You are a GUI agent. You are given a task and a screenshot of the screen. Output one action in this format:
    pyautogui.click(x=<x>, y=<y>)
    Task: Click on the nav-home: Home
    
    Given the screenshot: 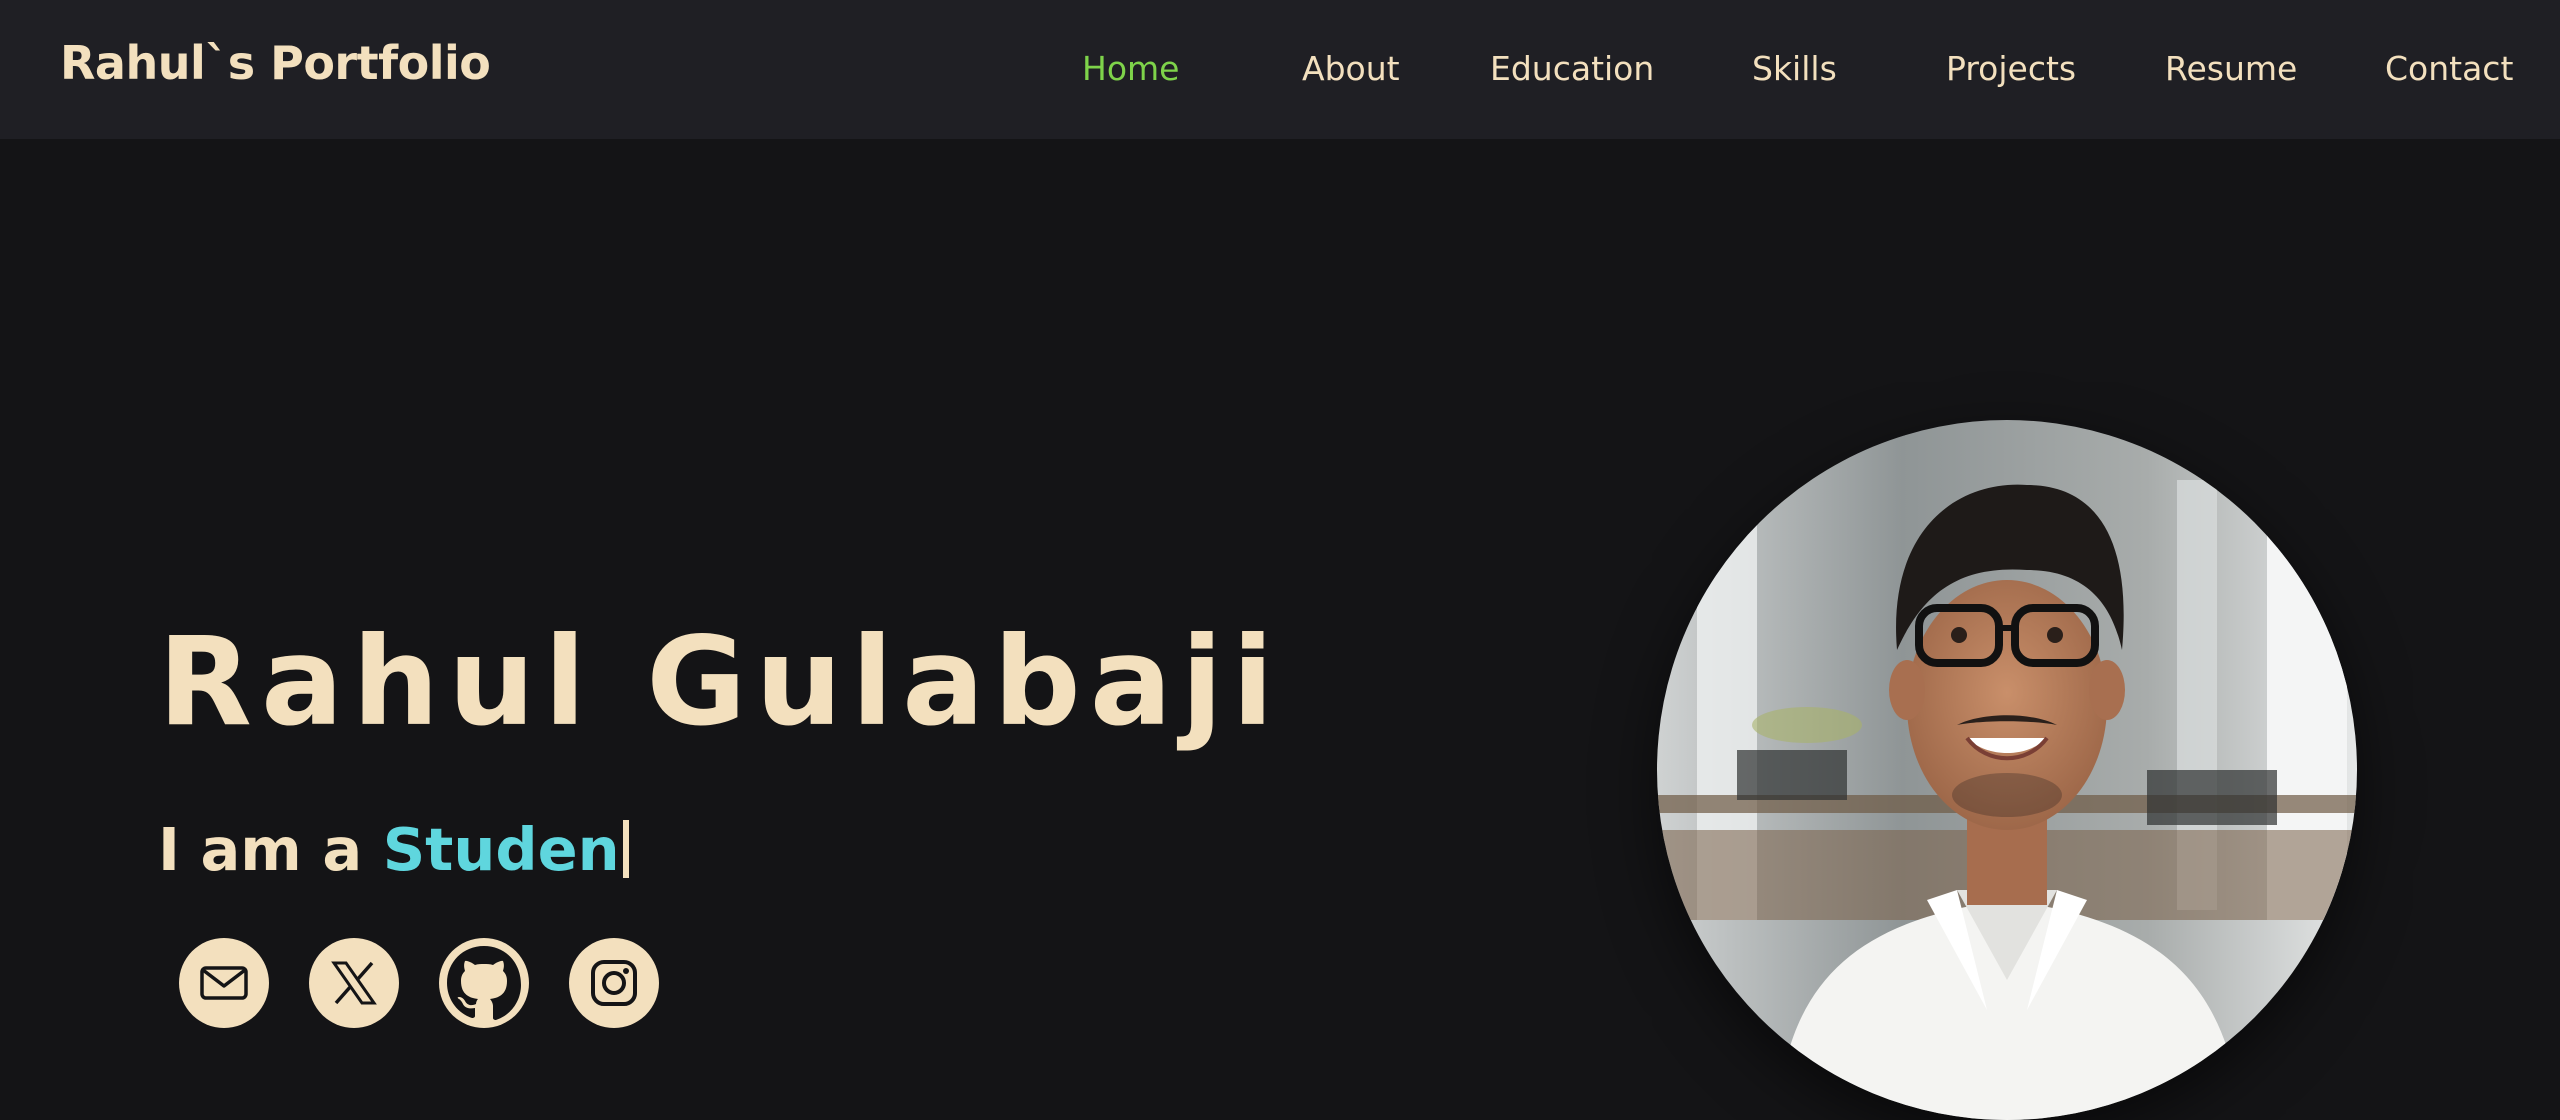 What is the action you would take?
    pyautogui.click(x=1130, y=68)
    